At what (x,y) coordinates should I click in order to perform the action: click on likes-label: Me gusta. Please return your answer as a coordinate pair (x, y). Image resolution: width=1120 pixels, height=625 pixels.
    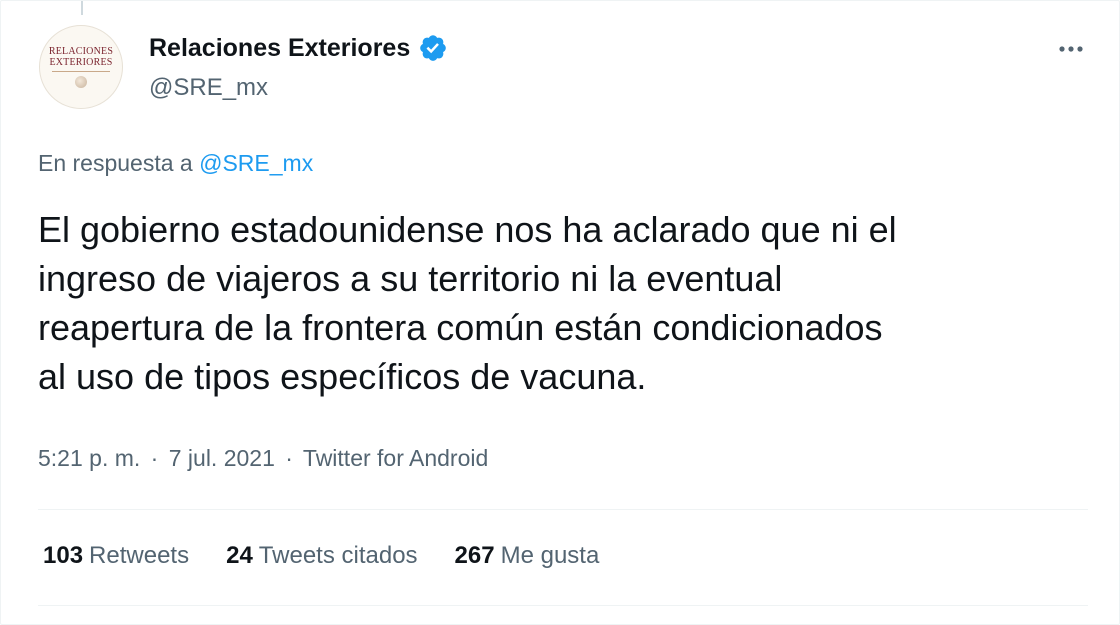
    Looking at the image, I should click on (550, 555).